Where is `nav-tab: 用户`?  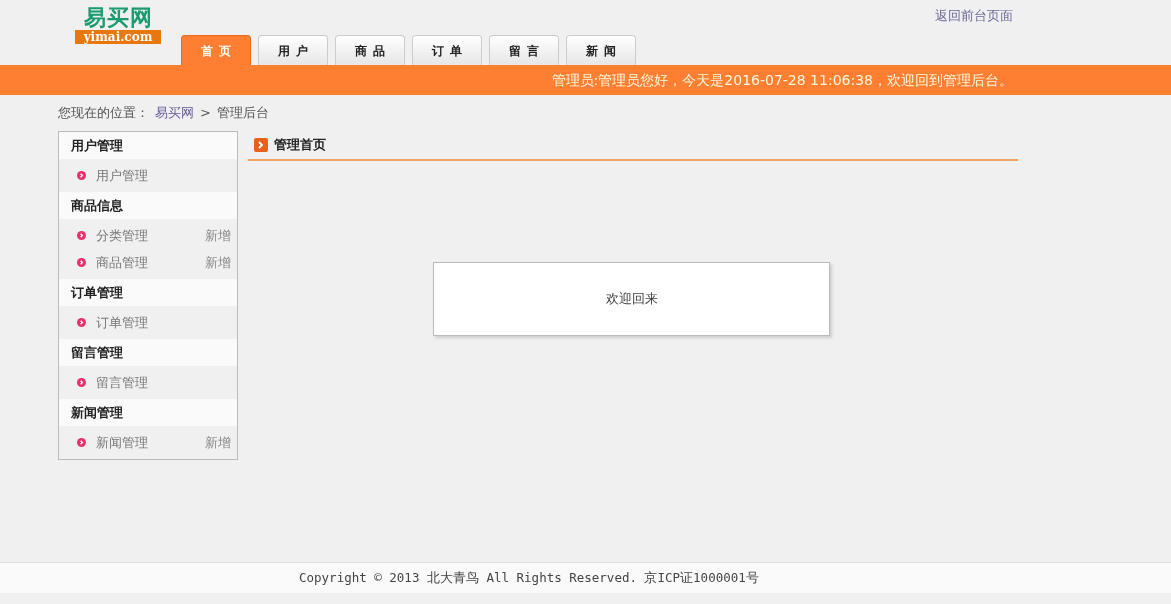 nav-tab: 用户 is located at coordinates (293, 50).